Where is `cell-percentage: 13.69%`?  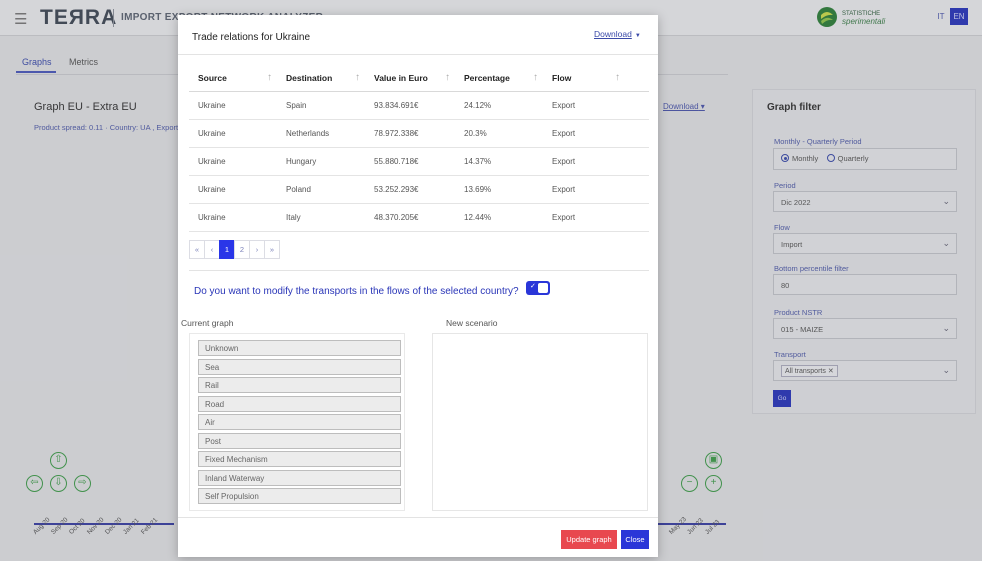
cell-percentage: 13.69% is located at coordinates (499, 189).